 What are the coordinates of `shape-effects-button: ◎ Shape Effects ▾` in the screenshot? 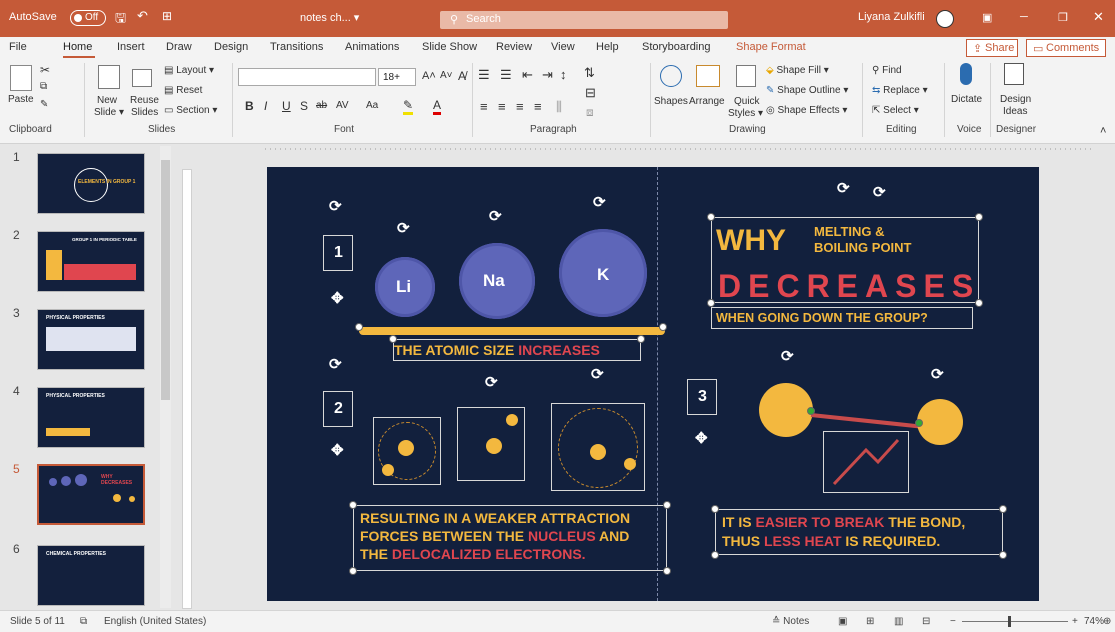 It's located at (806, 110).